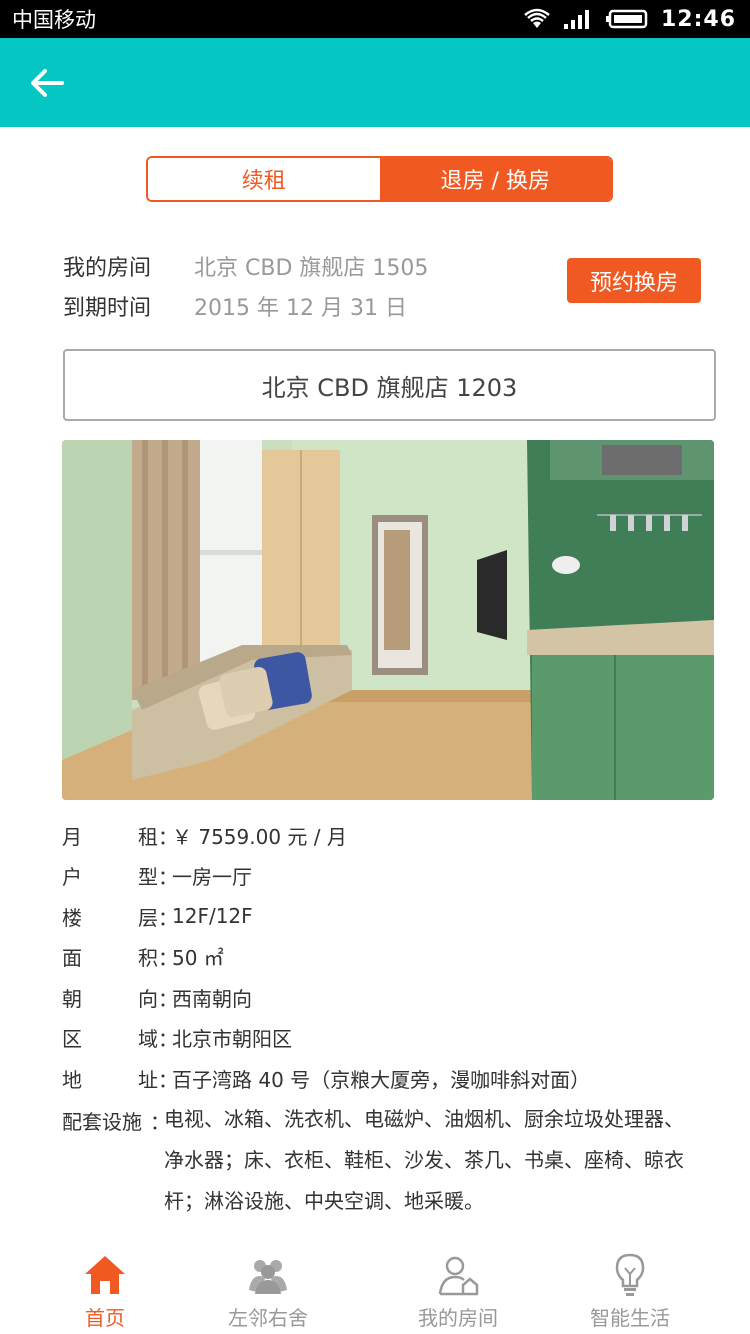 This screenshot has height=1334, width=750. I want to click on my-room-icon, so click(458, 1276).